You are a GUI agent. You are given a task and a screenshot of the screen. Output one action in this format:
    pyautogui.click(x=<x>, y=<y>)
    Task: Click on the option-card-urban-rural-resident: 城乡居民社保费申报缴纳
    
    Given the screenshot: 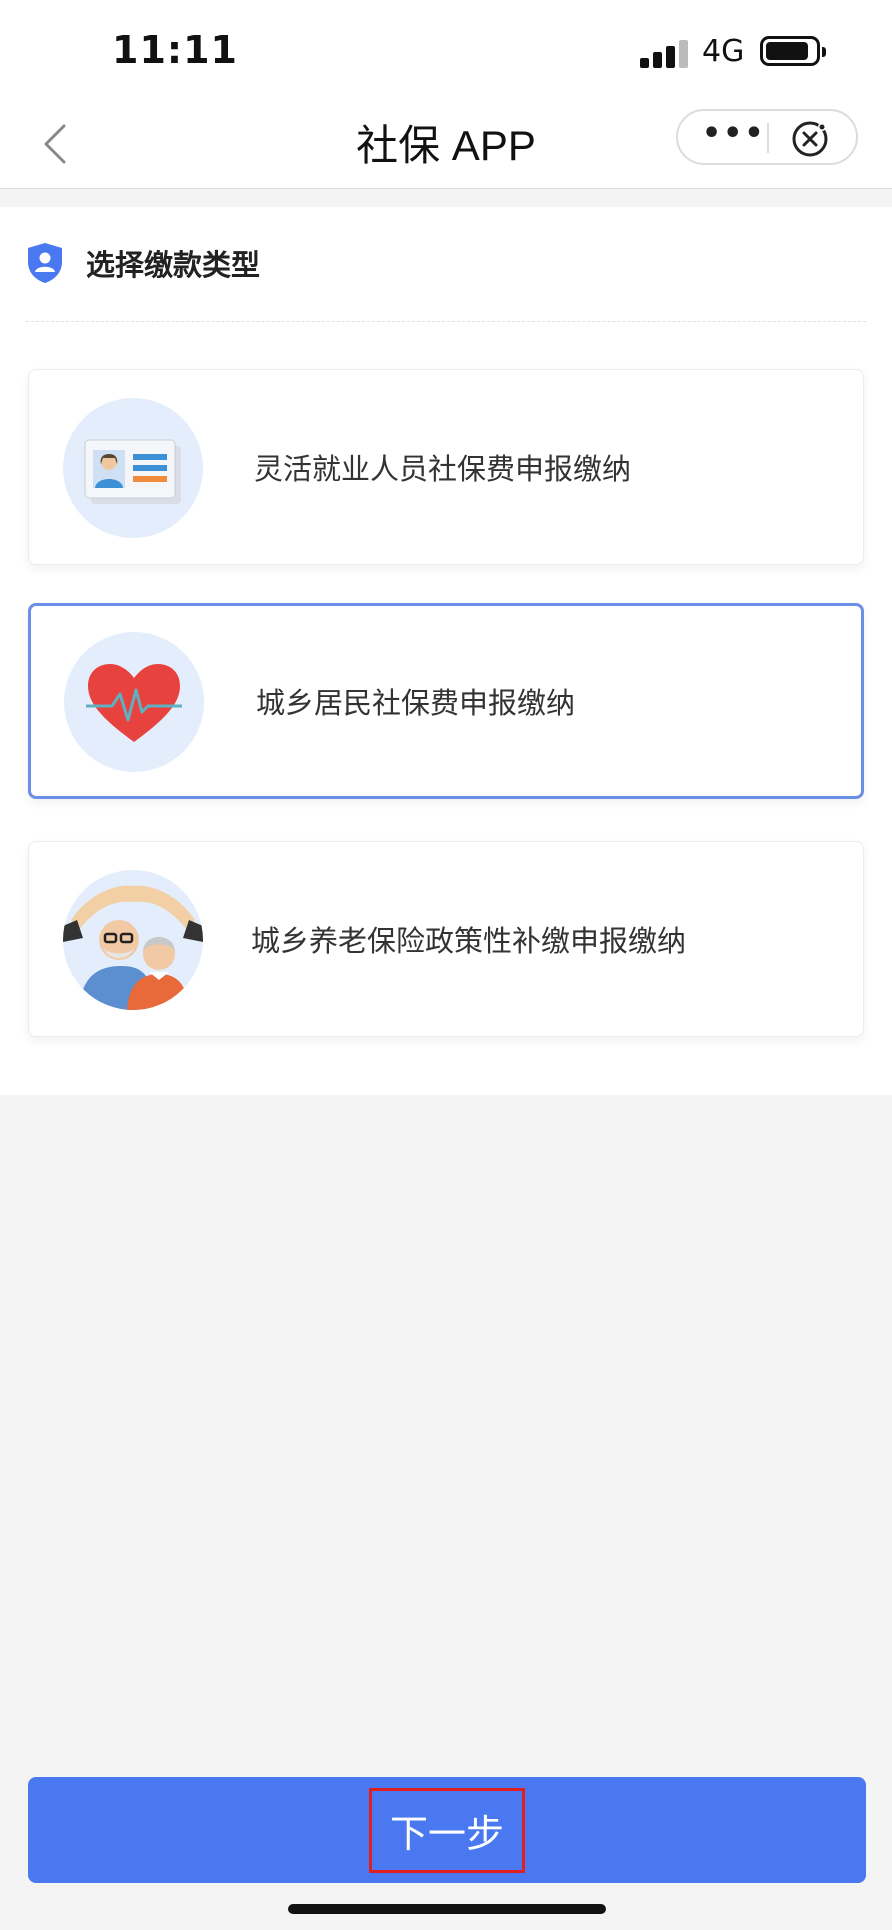 What is the action you would take?
    pyautogui.click(x=446, y=701)
    